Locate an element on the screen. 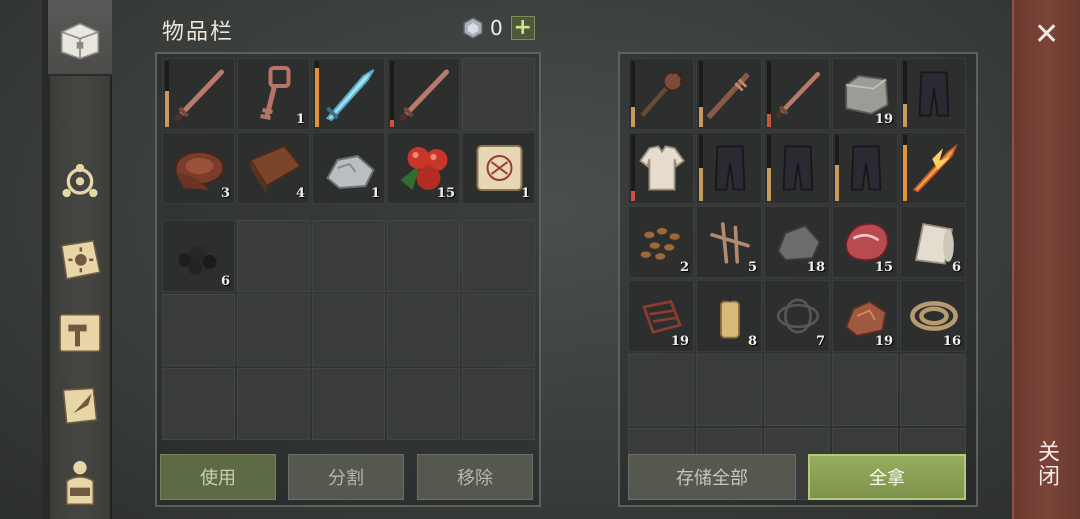  item-quantity: 2 is located at coordinates (684, 267).